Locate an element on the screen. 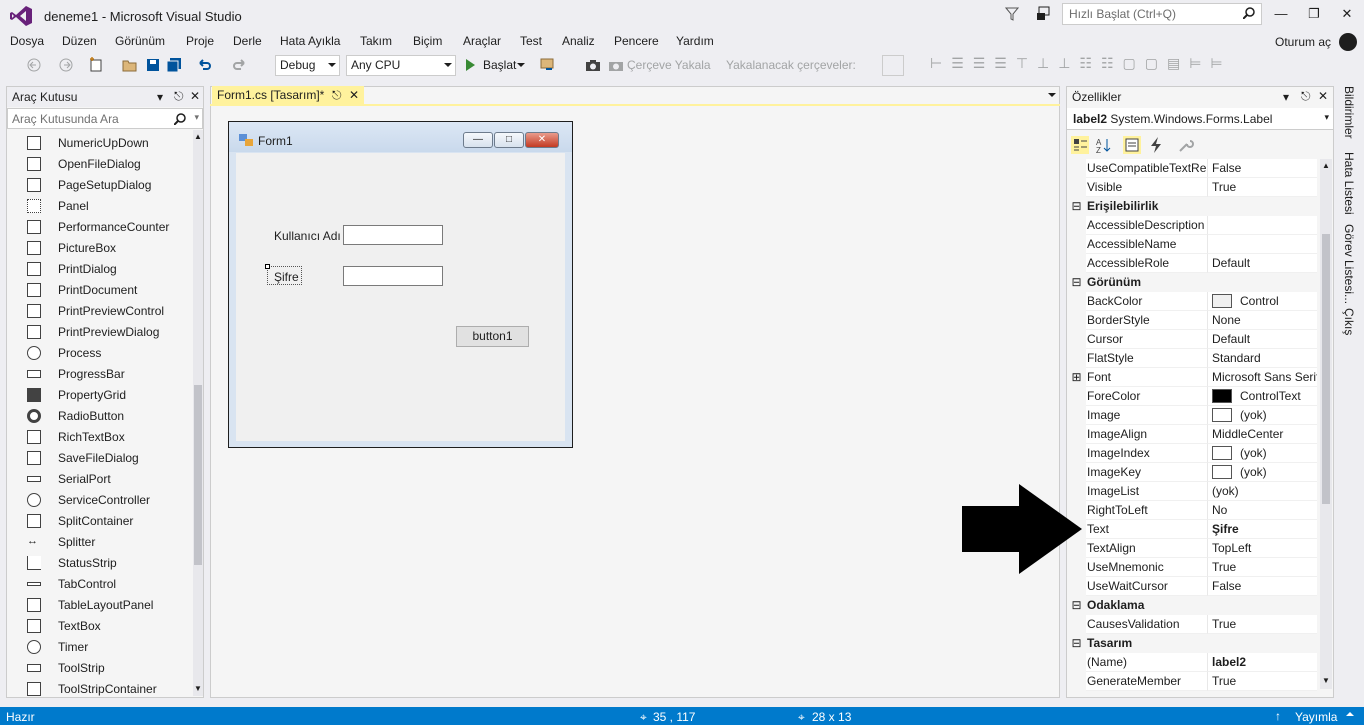  capture-frame-button: Çerçeve Yakala is located at coordinates (669, 65).